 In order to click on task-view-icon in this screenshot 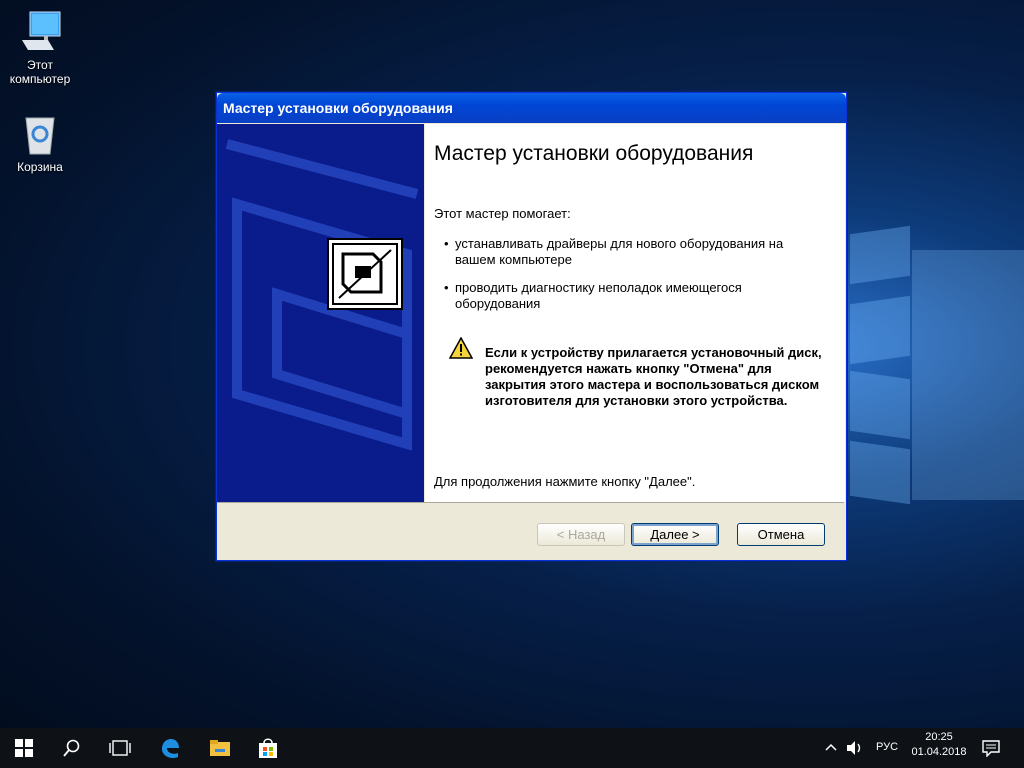, I will do `click(120, 748)`.